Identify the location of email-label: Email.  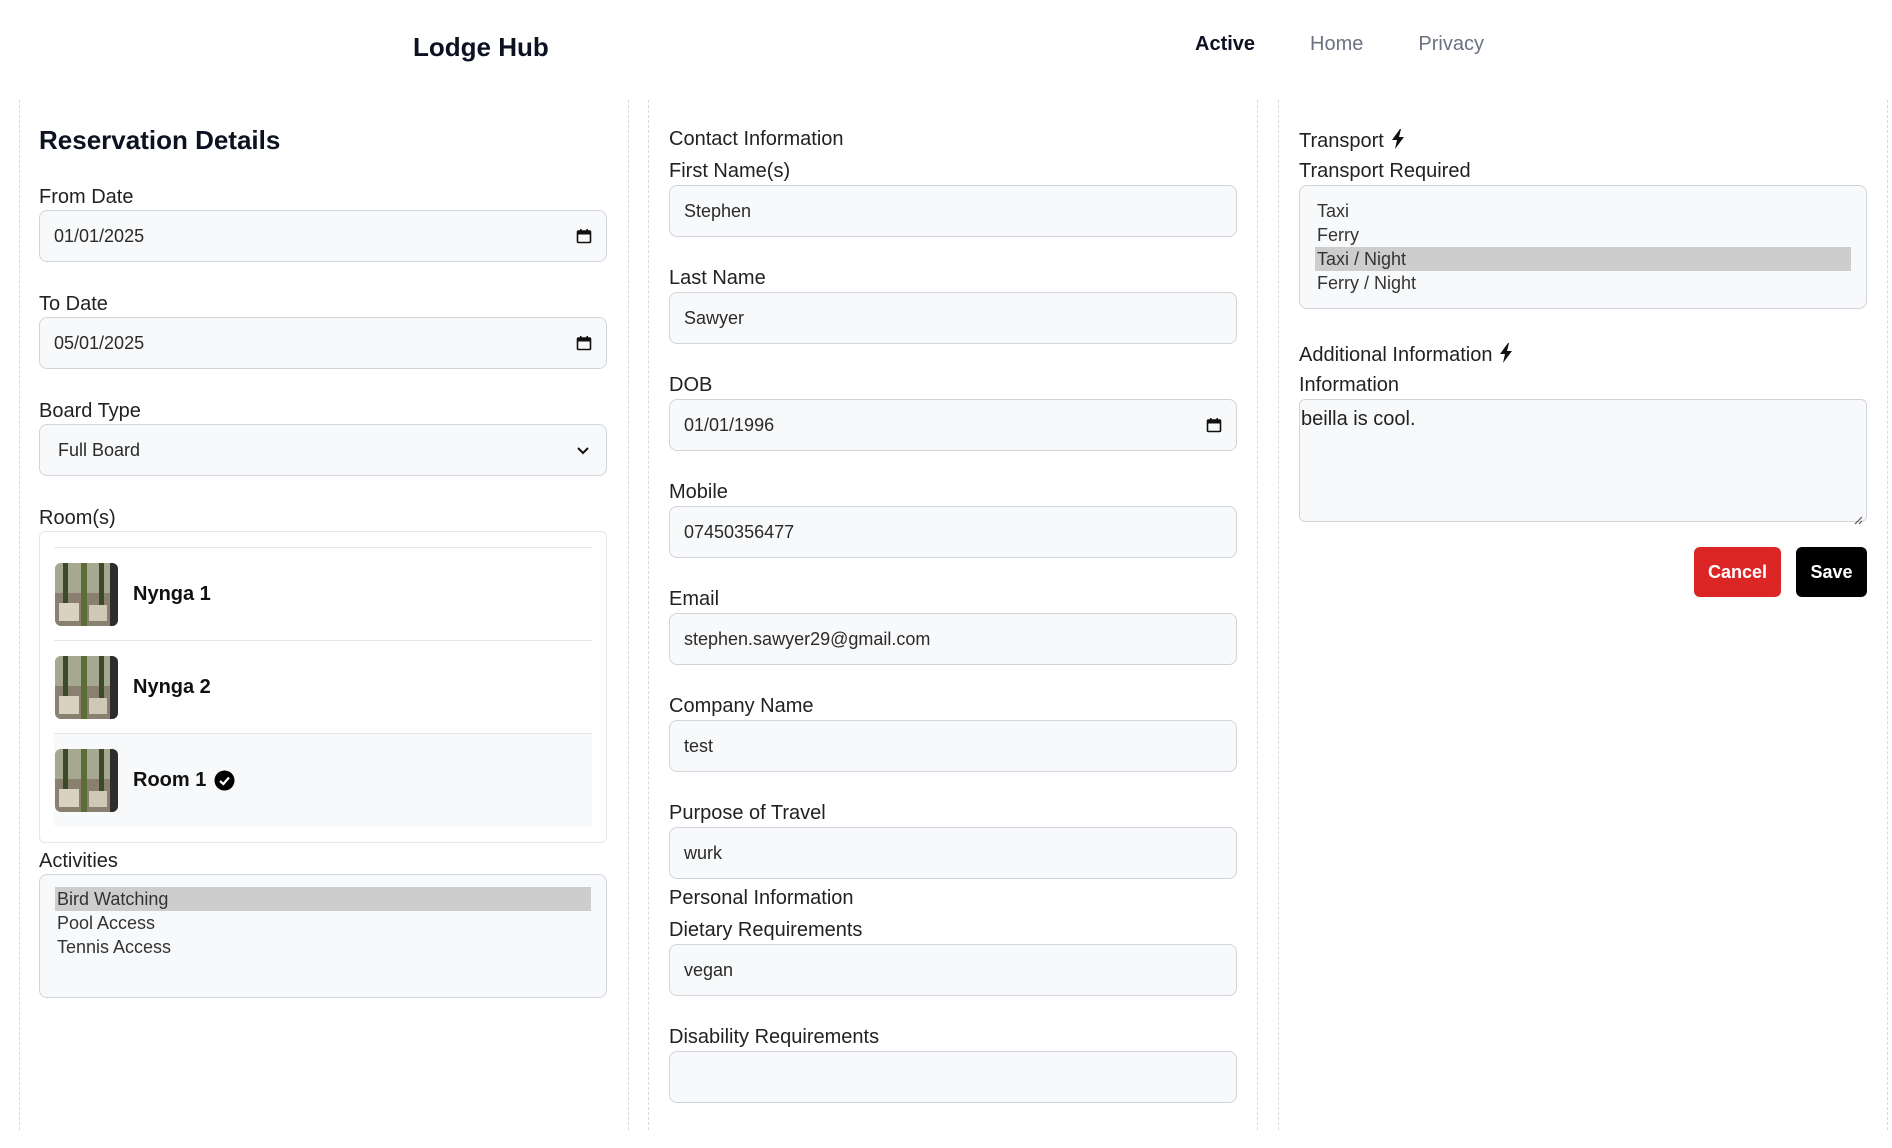
(694, 599).